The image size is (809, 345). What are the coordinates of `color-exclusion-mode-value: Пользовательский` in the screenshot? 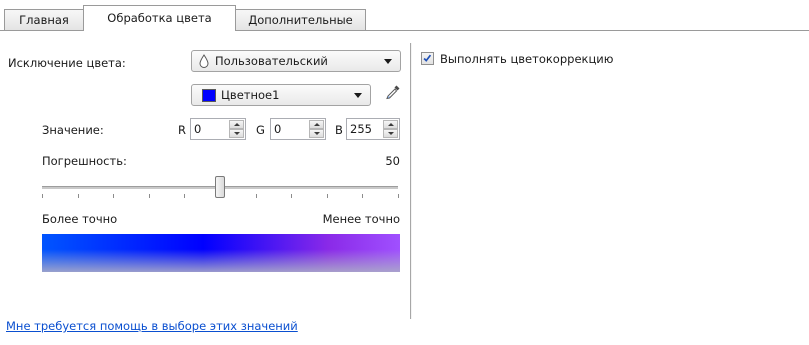 It's located at (271, 61).